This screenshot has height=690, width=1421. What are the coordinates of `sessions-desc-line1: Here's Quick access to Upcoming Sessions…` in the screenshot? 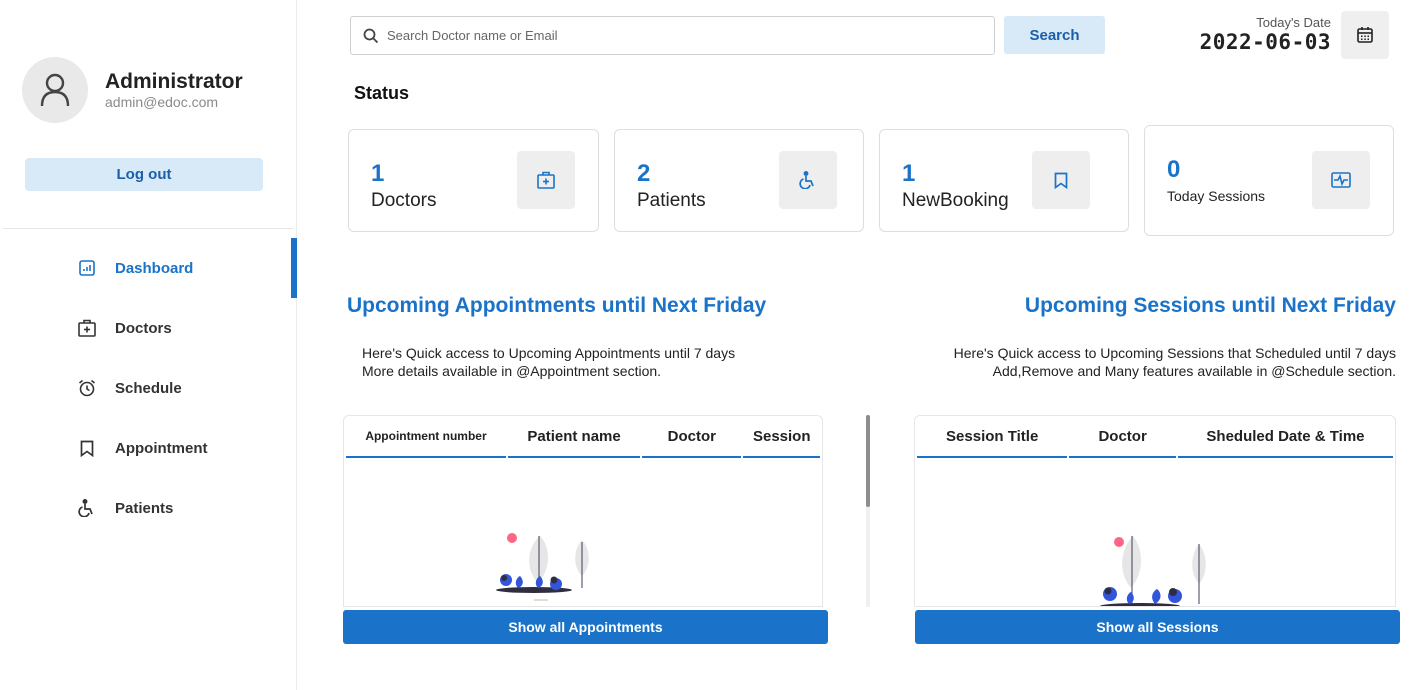 It's located at (1174, 353).